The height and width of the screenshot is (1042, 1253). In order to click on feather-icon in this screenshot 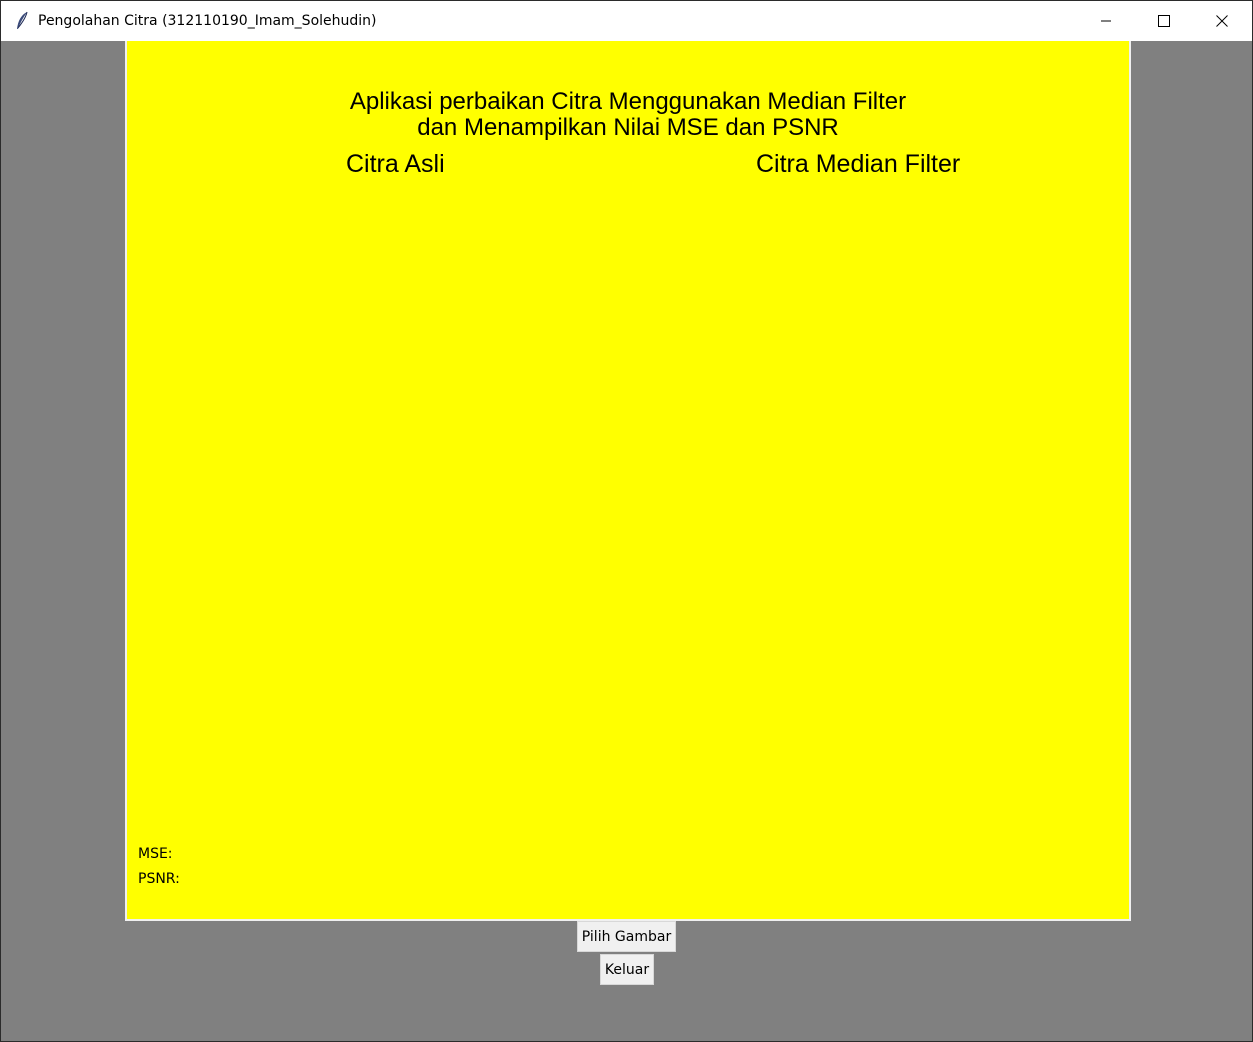, I will do `click(22, 21)`.